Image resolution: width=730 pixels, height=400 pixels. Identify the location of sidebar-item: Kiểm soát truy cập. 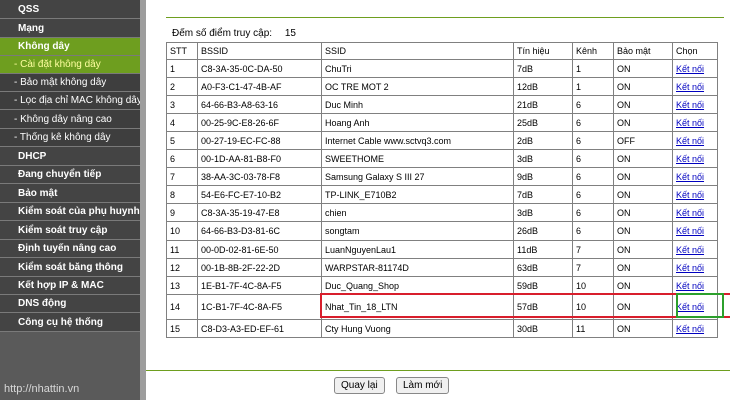
(70, 230).